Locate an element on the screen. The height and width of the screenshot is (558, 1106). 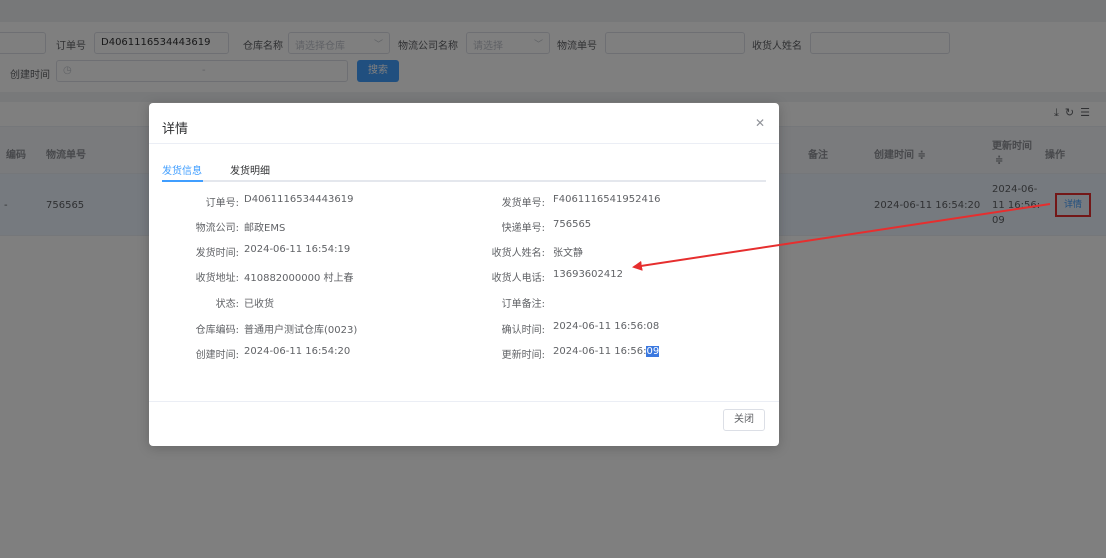
value-receiver-phone: 13693602412 is located at coordinates (588, 274).